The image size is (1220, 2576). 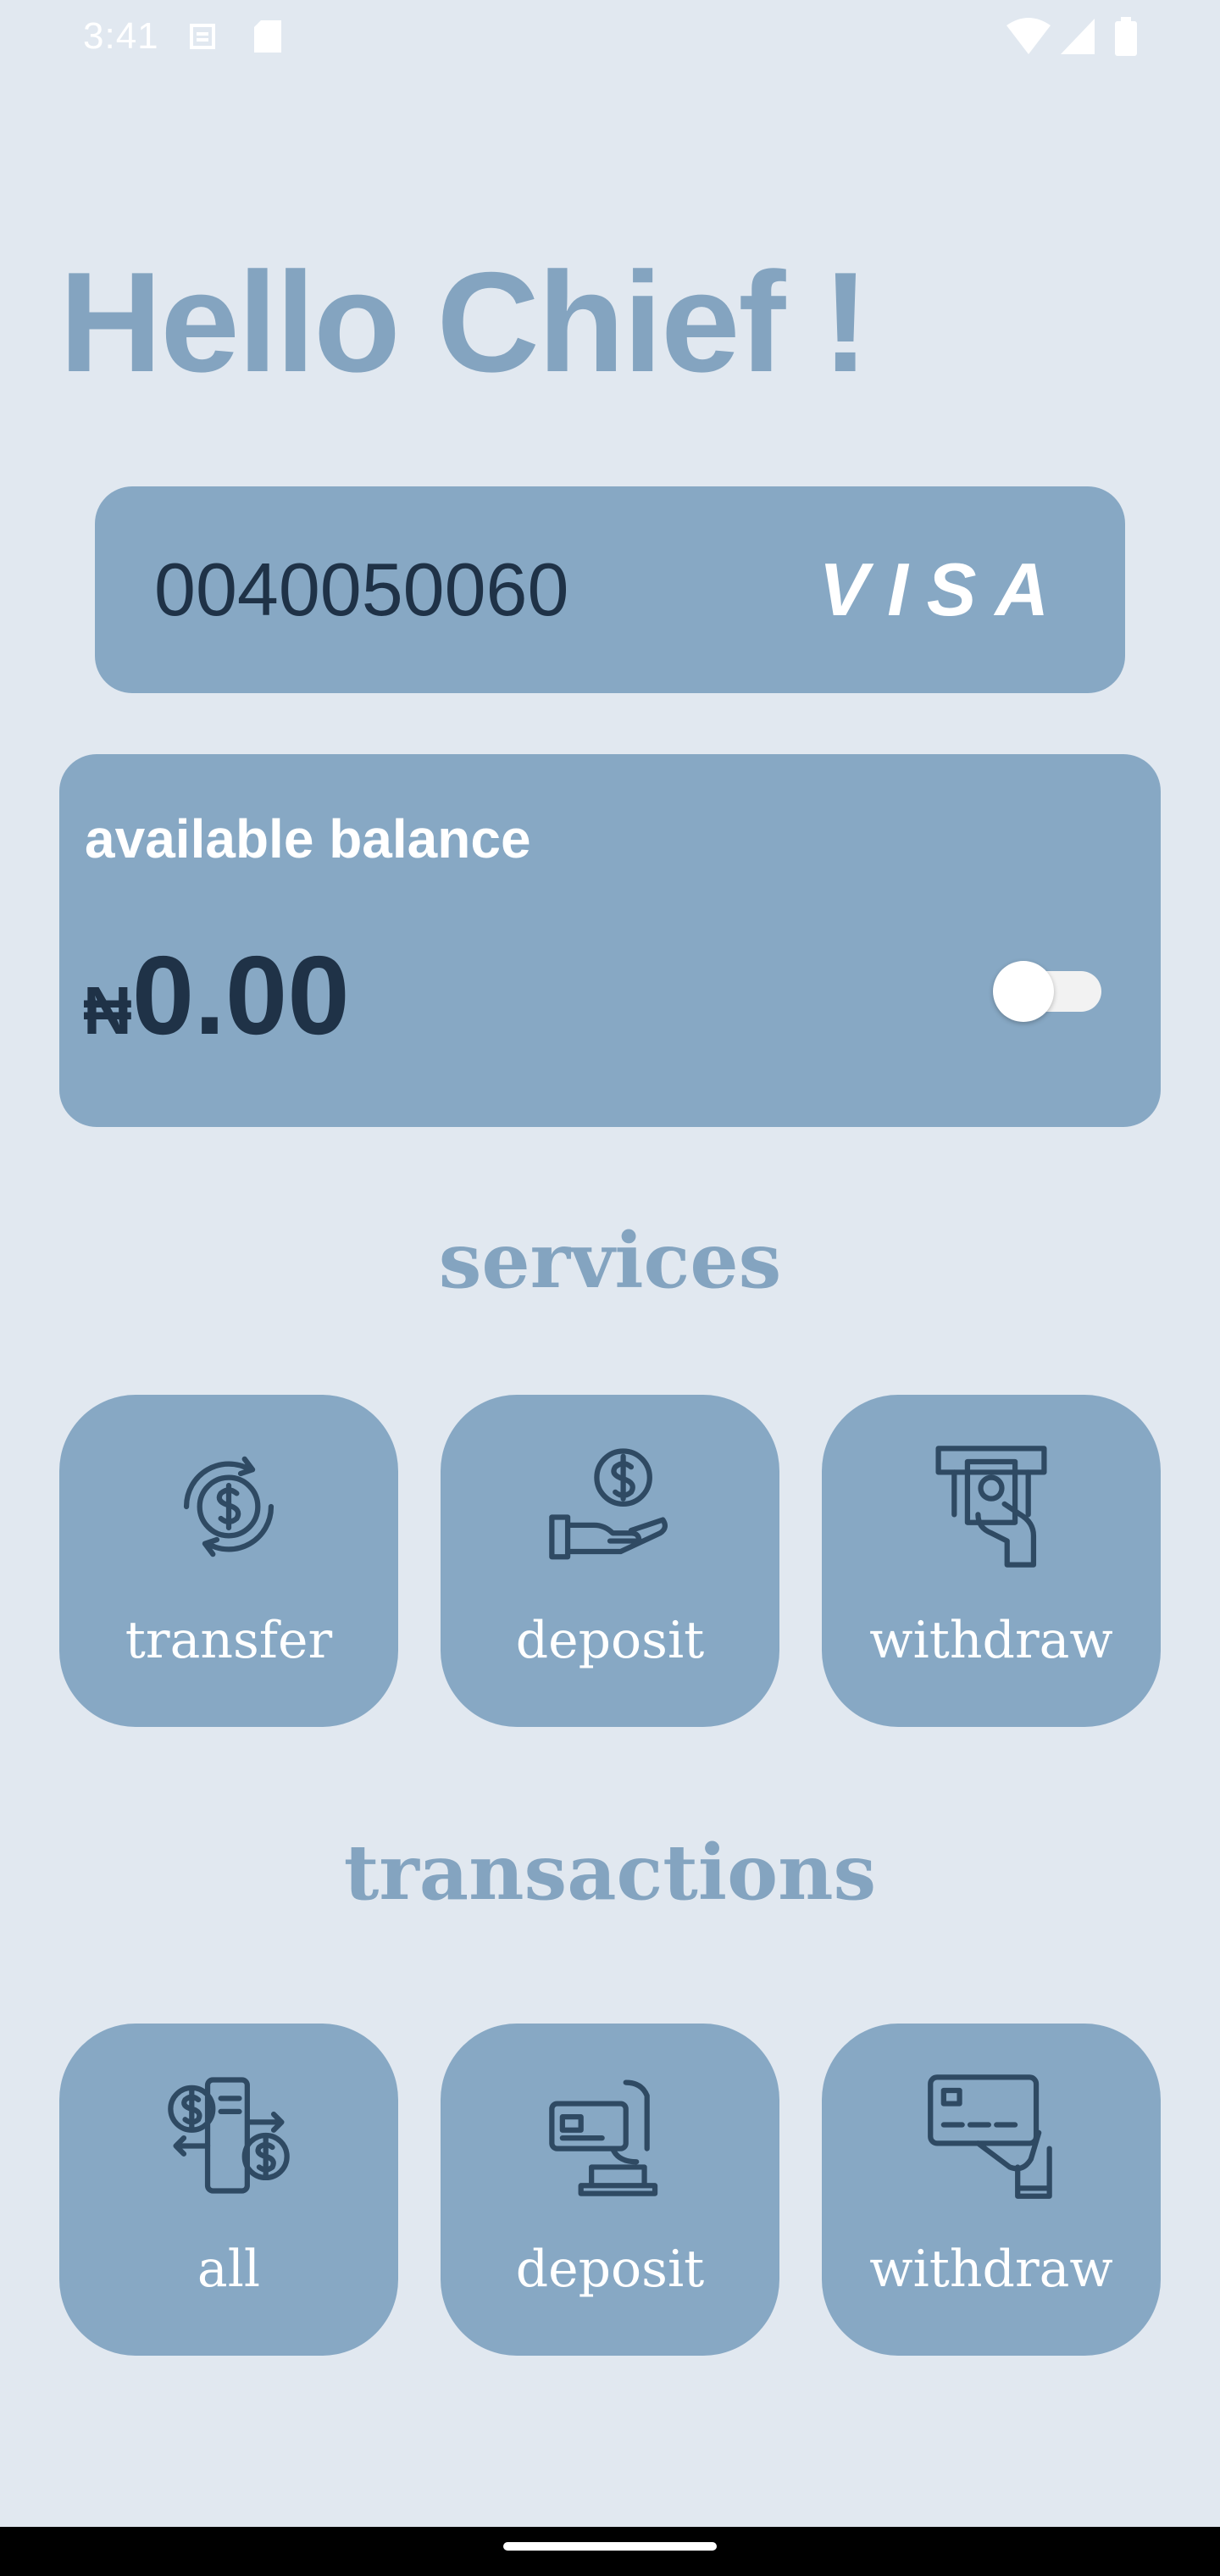 What do you see at coordinates (229, 2269) in the screenshot?
I see `transactions-all-label: all` at bounding box center [229, 2269].